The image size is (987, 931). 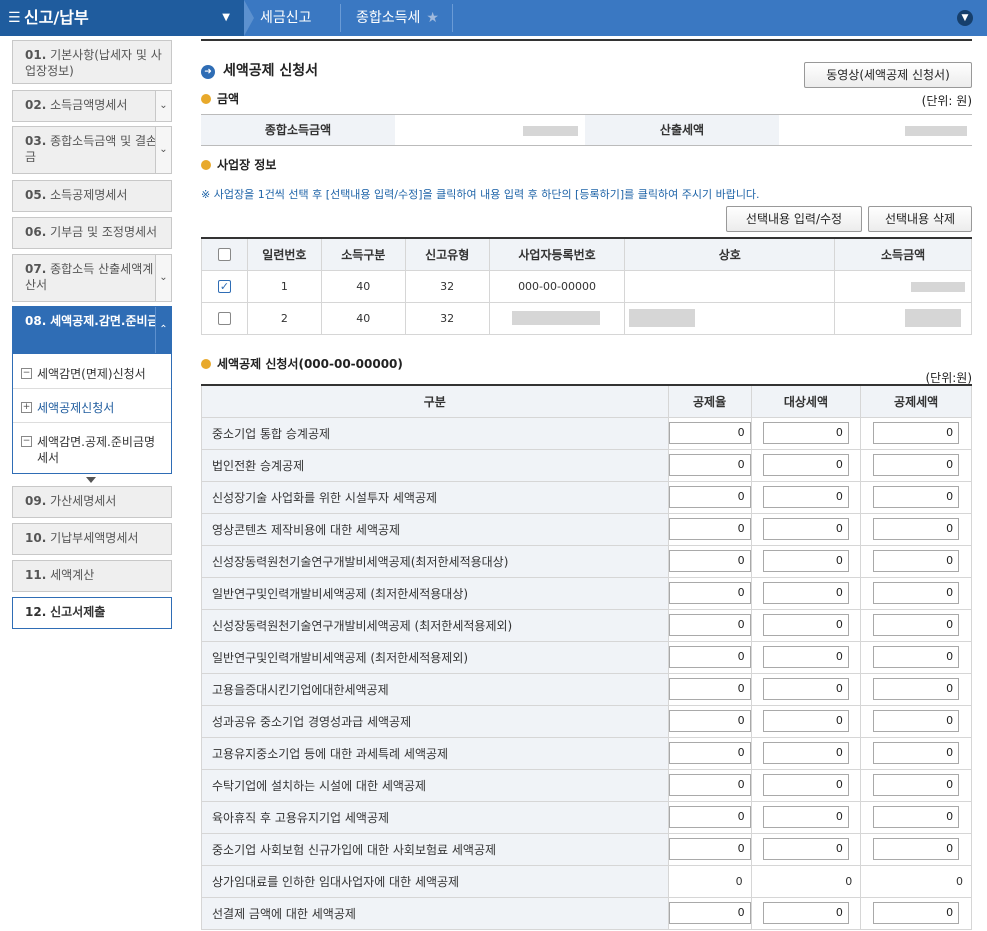 What do you see at coordinates (447, 254) in the screenshot?
I see `column-header: 신고유형` at bounding box center [447, 254].